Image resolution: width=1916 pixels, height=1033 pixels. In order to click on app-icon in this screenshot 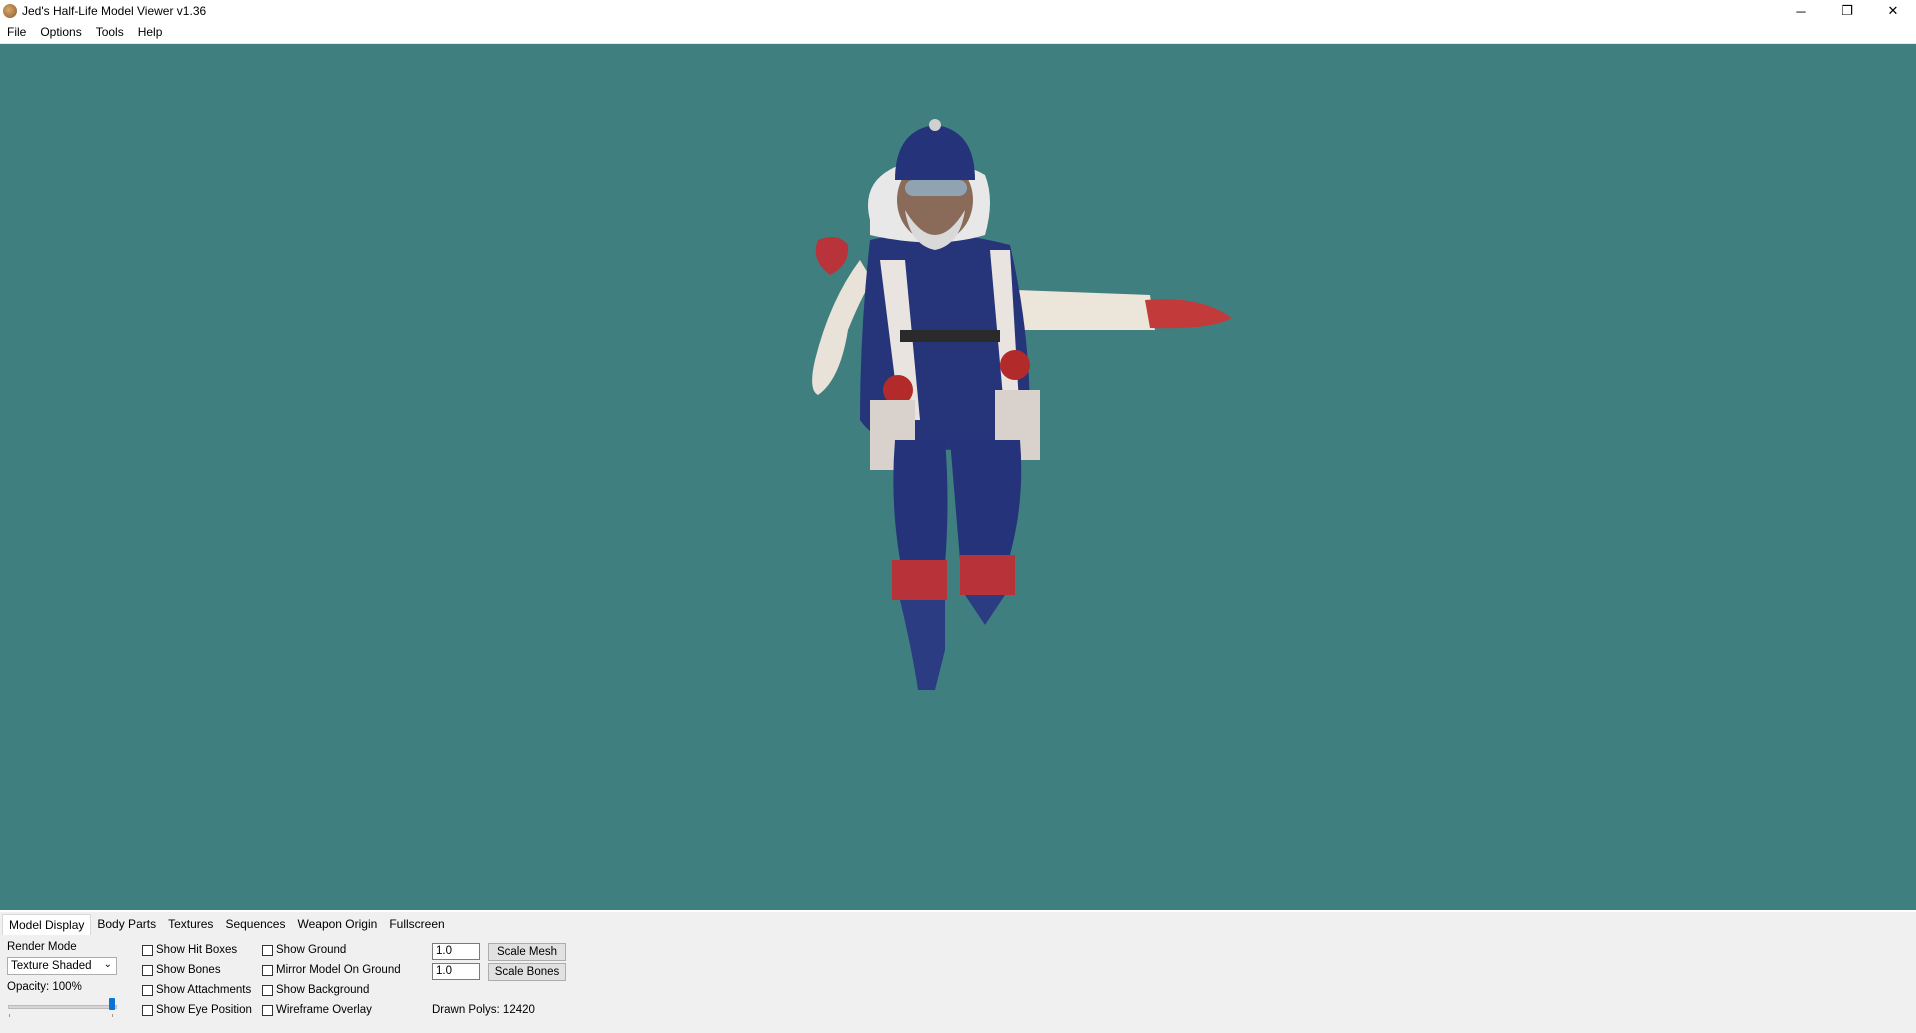, I will do `click(10, 11)`.